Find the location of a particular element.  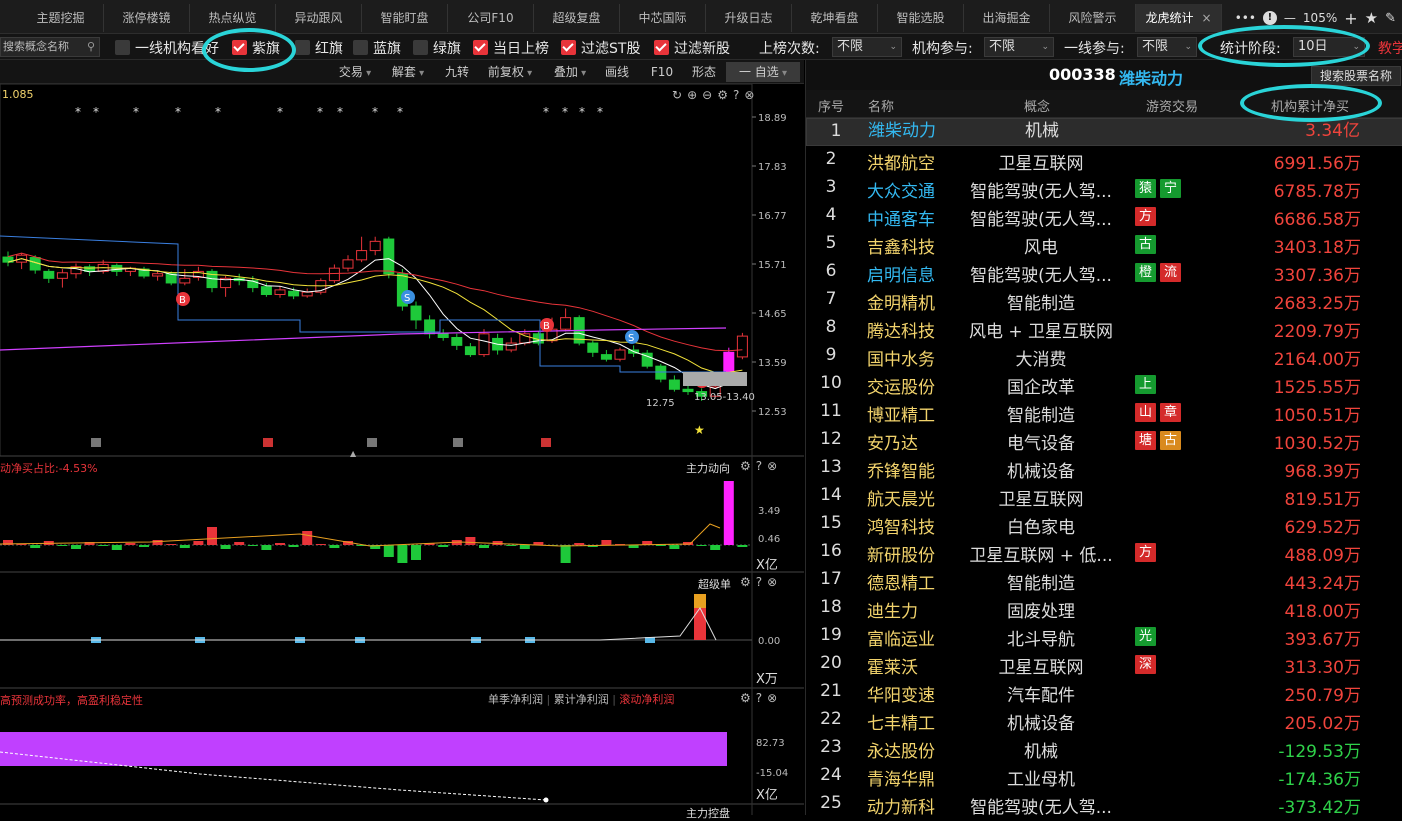

chart-tool-6: F10 is located at coordinates (662, 72).